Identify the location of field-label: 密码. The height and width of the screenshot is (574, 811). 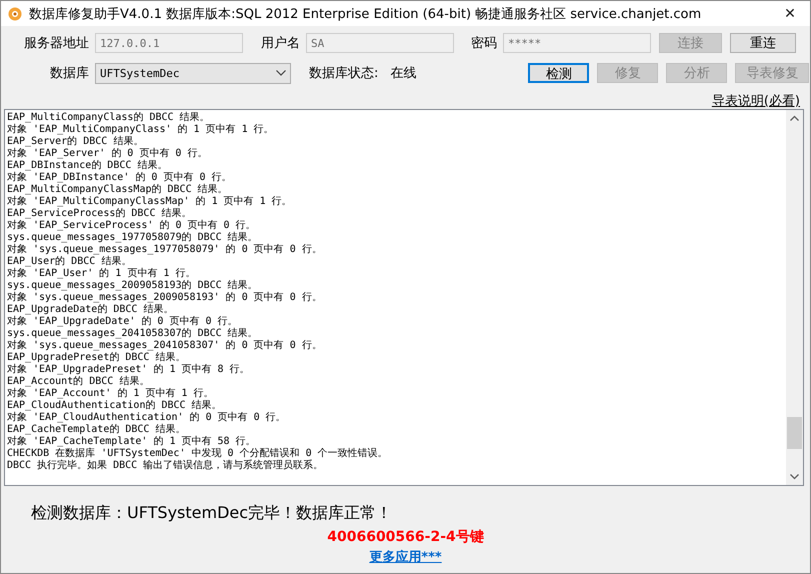
(483, 43).